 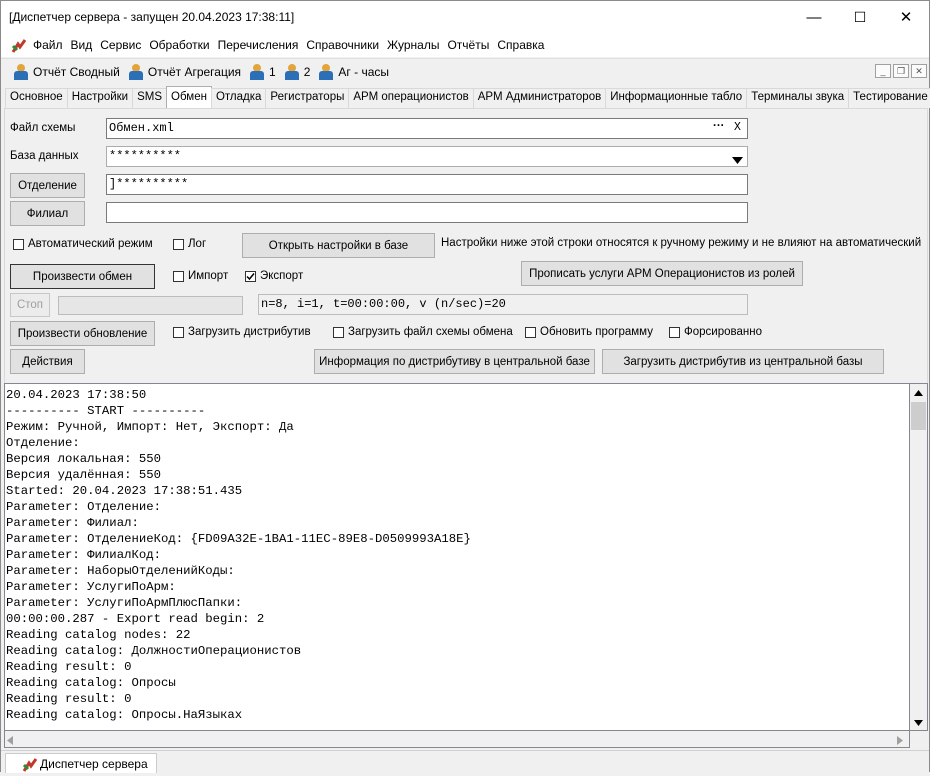 I want to click on tab-main: Основное, so click(x=36, y=98).